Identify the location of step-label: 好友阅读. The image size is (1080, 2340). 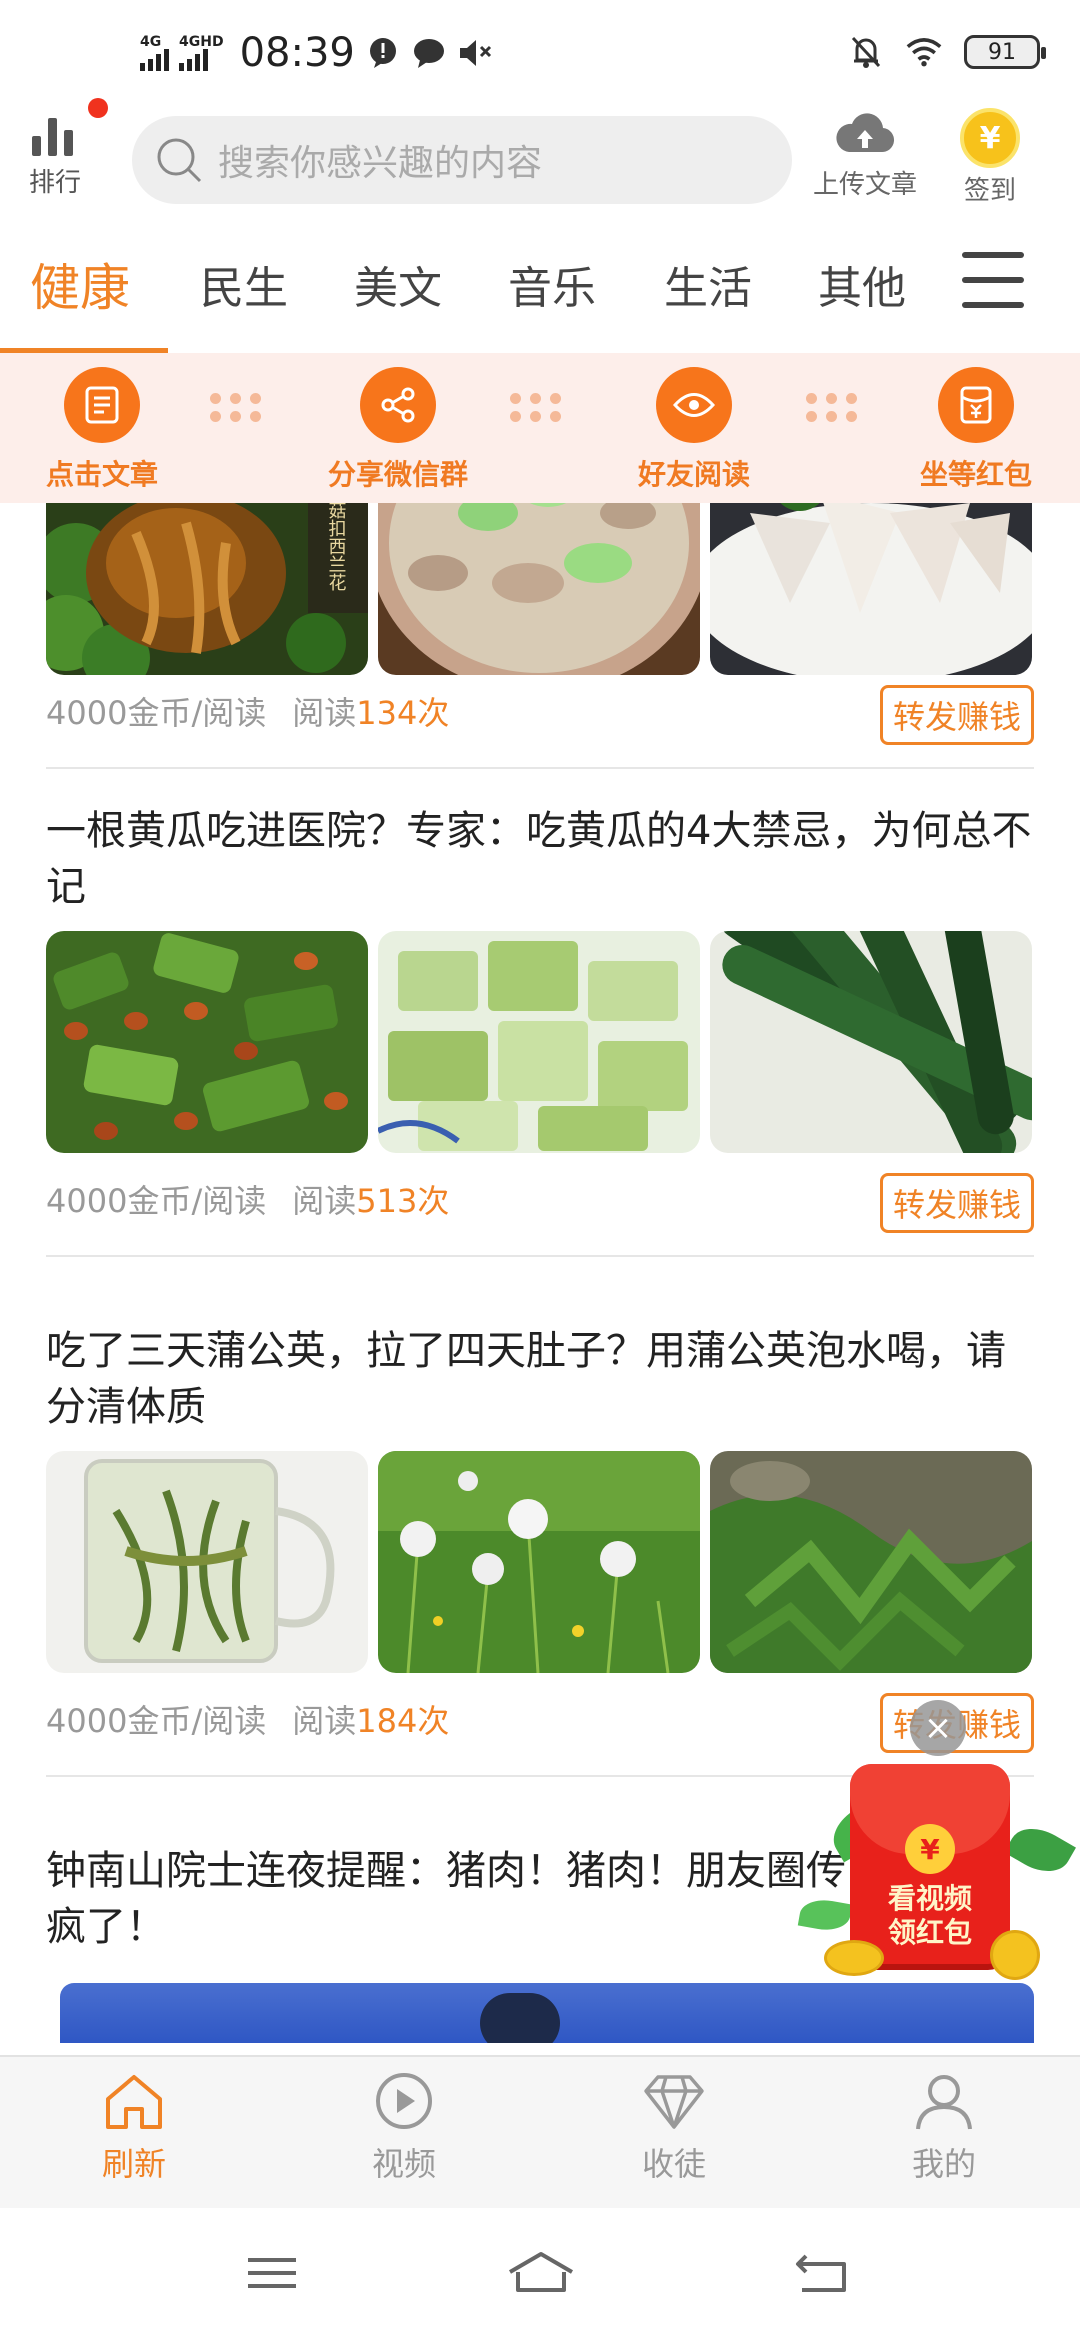
(693, 474).